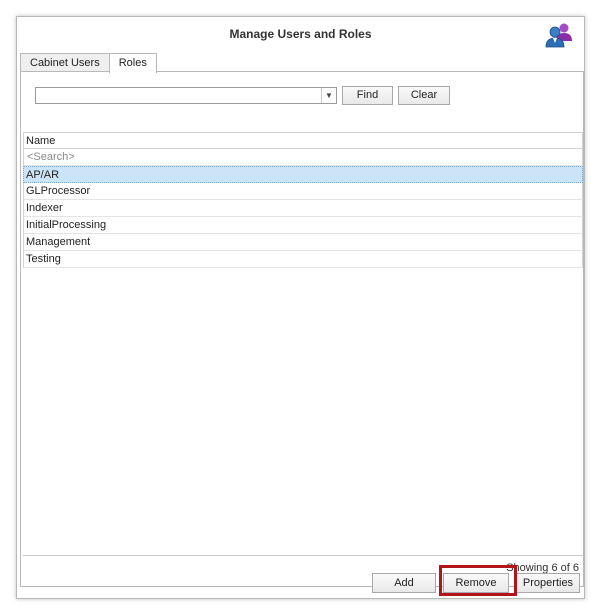  Describe the element at coordinates (303, 242) in the screenshot. I see `table-row: Management` at that location.